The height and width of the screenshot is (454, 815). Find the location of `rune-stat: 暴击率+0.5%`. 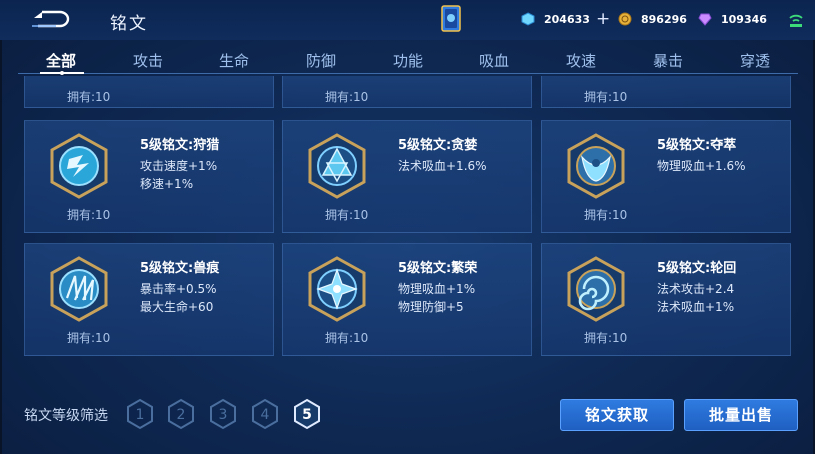

rune-stat: 暴击率+0.5% is located at coordinates (178, 289).